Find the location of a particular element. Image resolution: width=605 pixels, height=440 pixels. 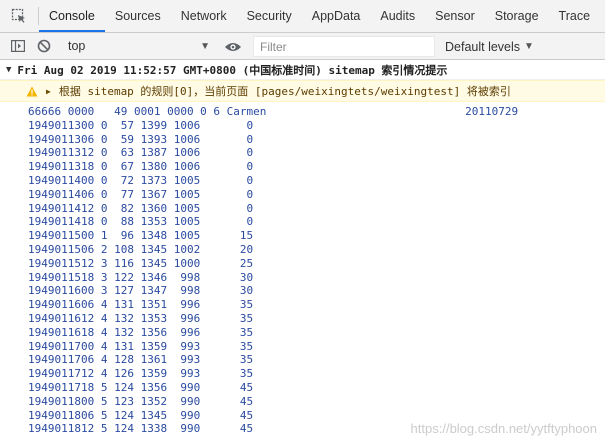

log-line: 1949011400 0 72 1373 1005 0 is located at coordinates (141, 180).